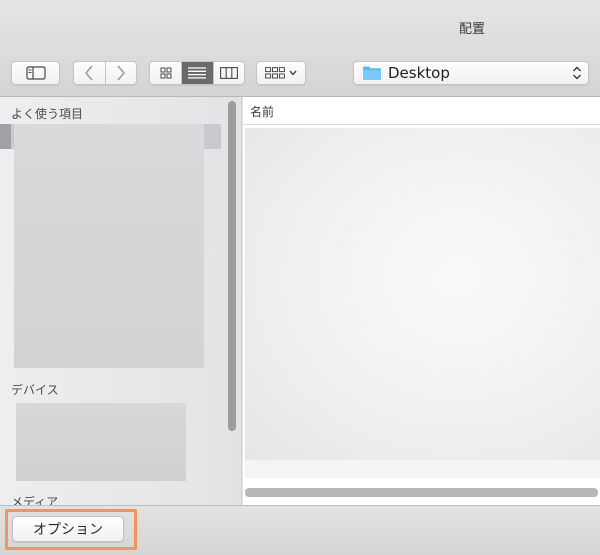  I want to click on location-label: Desktop, so click(419, 73).